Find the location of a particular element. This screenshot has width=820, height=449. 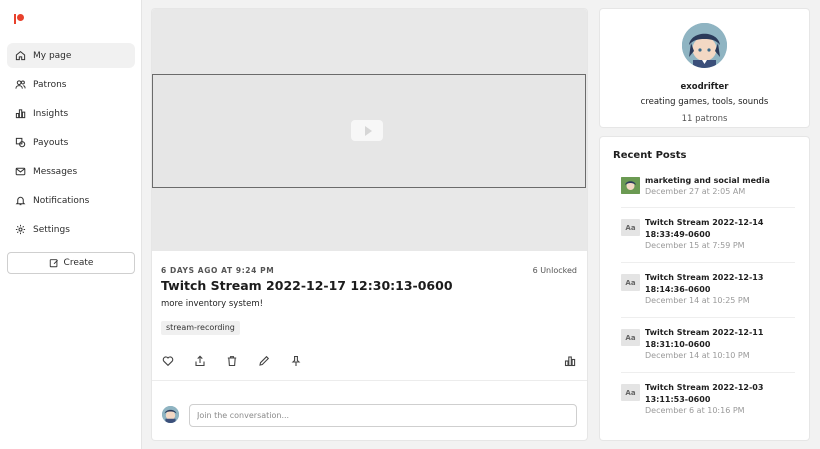

recent-post-title: Twitch Stream 2022-12-11 18:31:10-0600 is located at coordinates (704, 338).